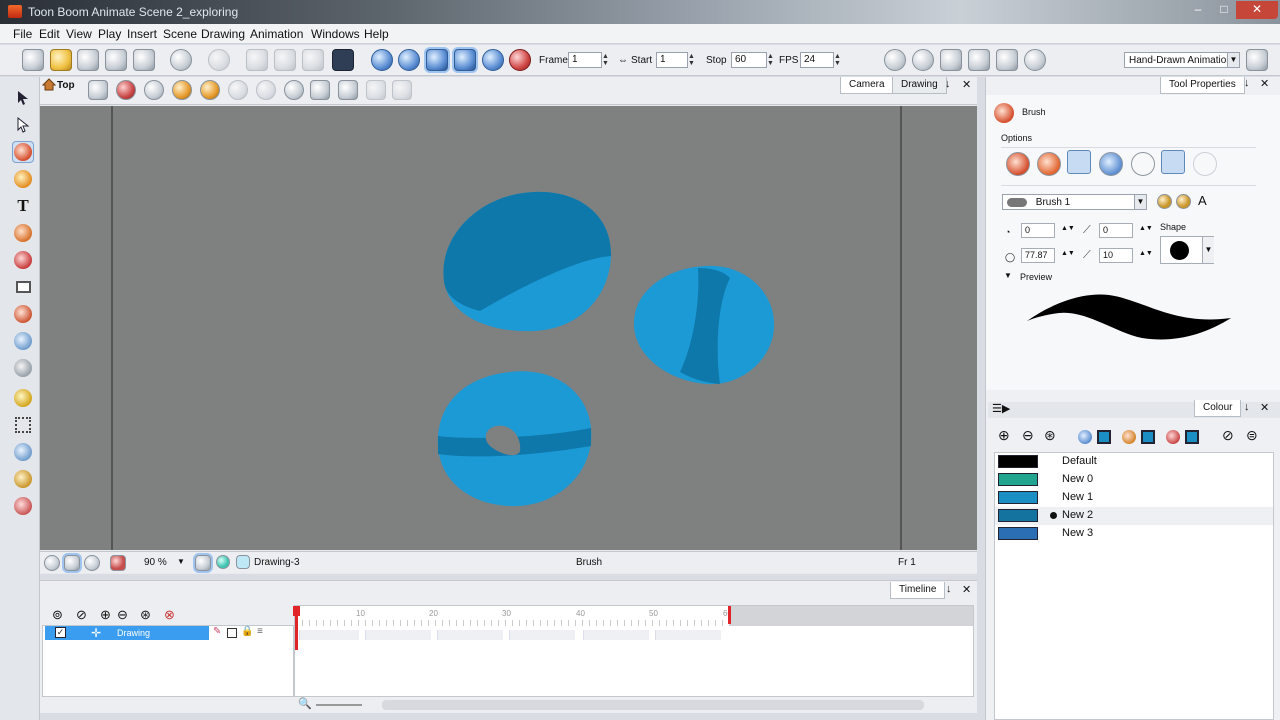  What do you see at coordinates (520, 60) in the screenshot?
I see `stop-render-icon` at bounding box center [520, 60].